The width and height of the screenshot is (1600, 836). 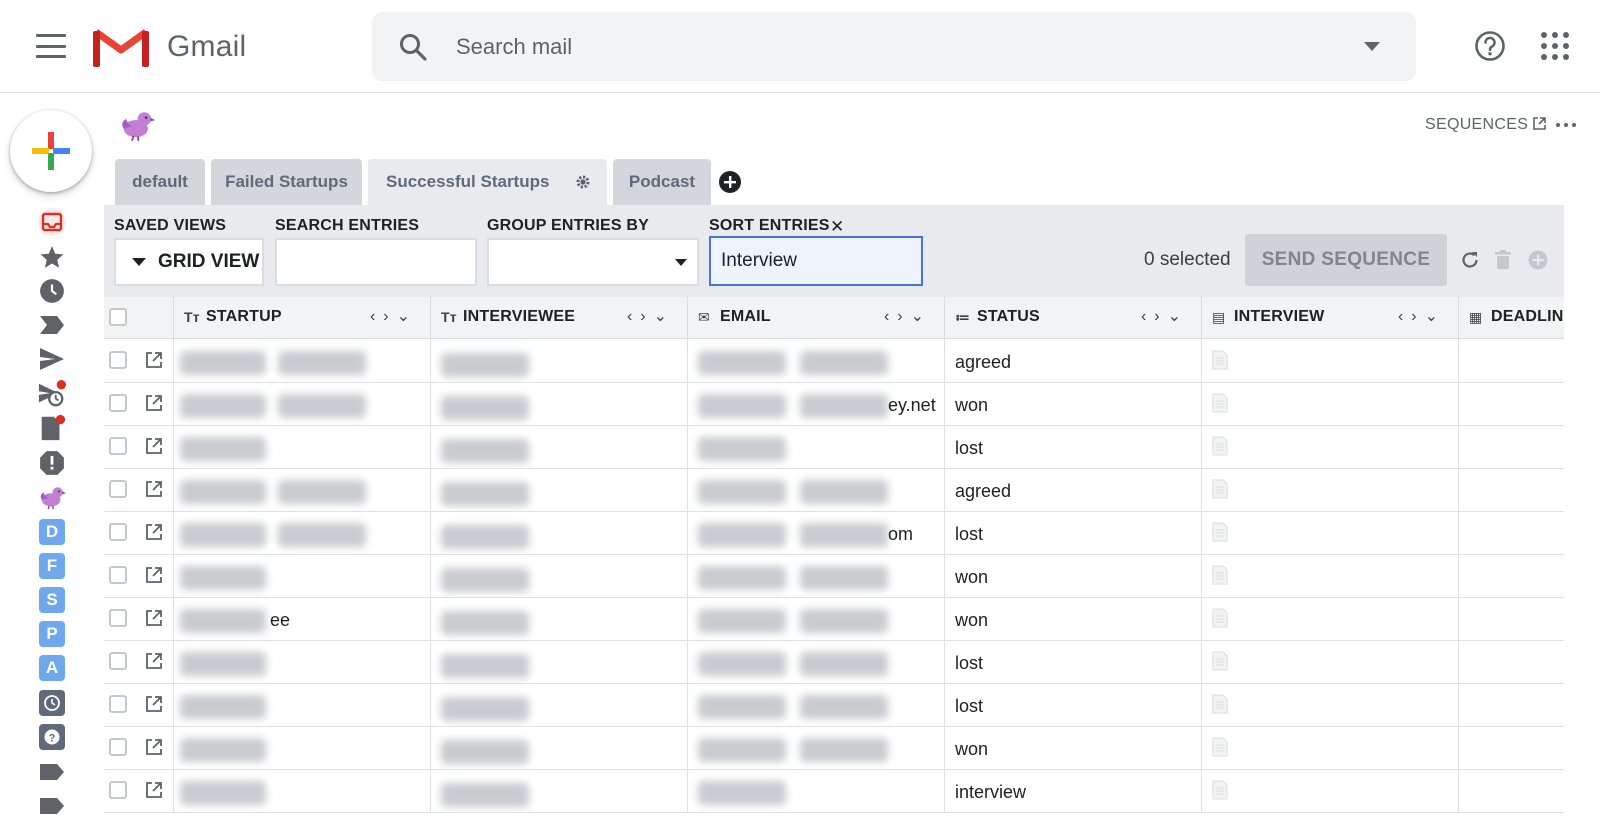 I want to click on gear-icon, so click(x=583, y=182).